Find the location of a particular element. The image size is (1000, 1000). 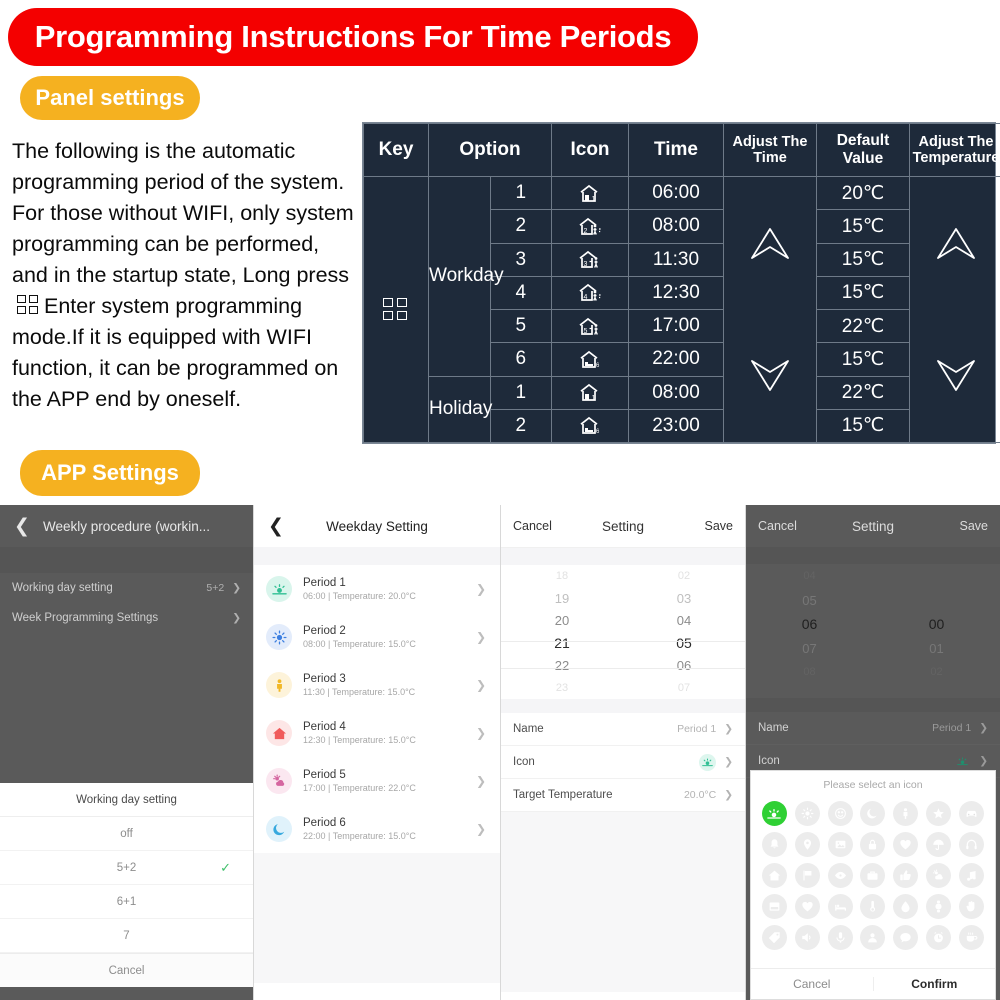

icon-option-bed-icon is located at coordinates (840, 906).